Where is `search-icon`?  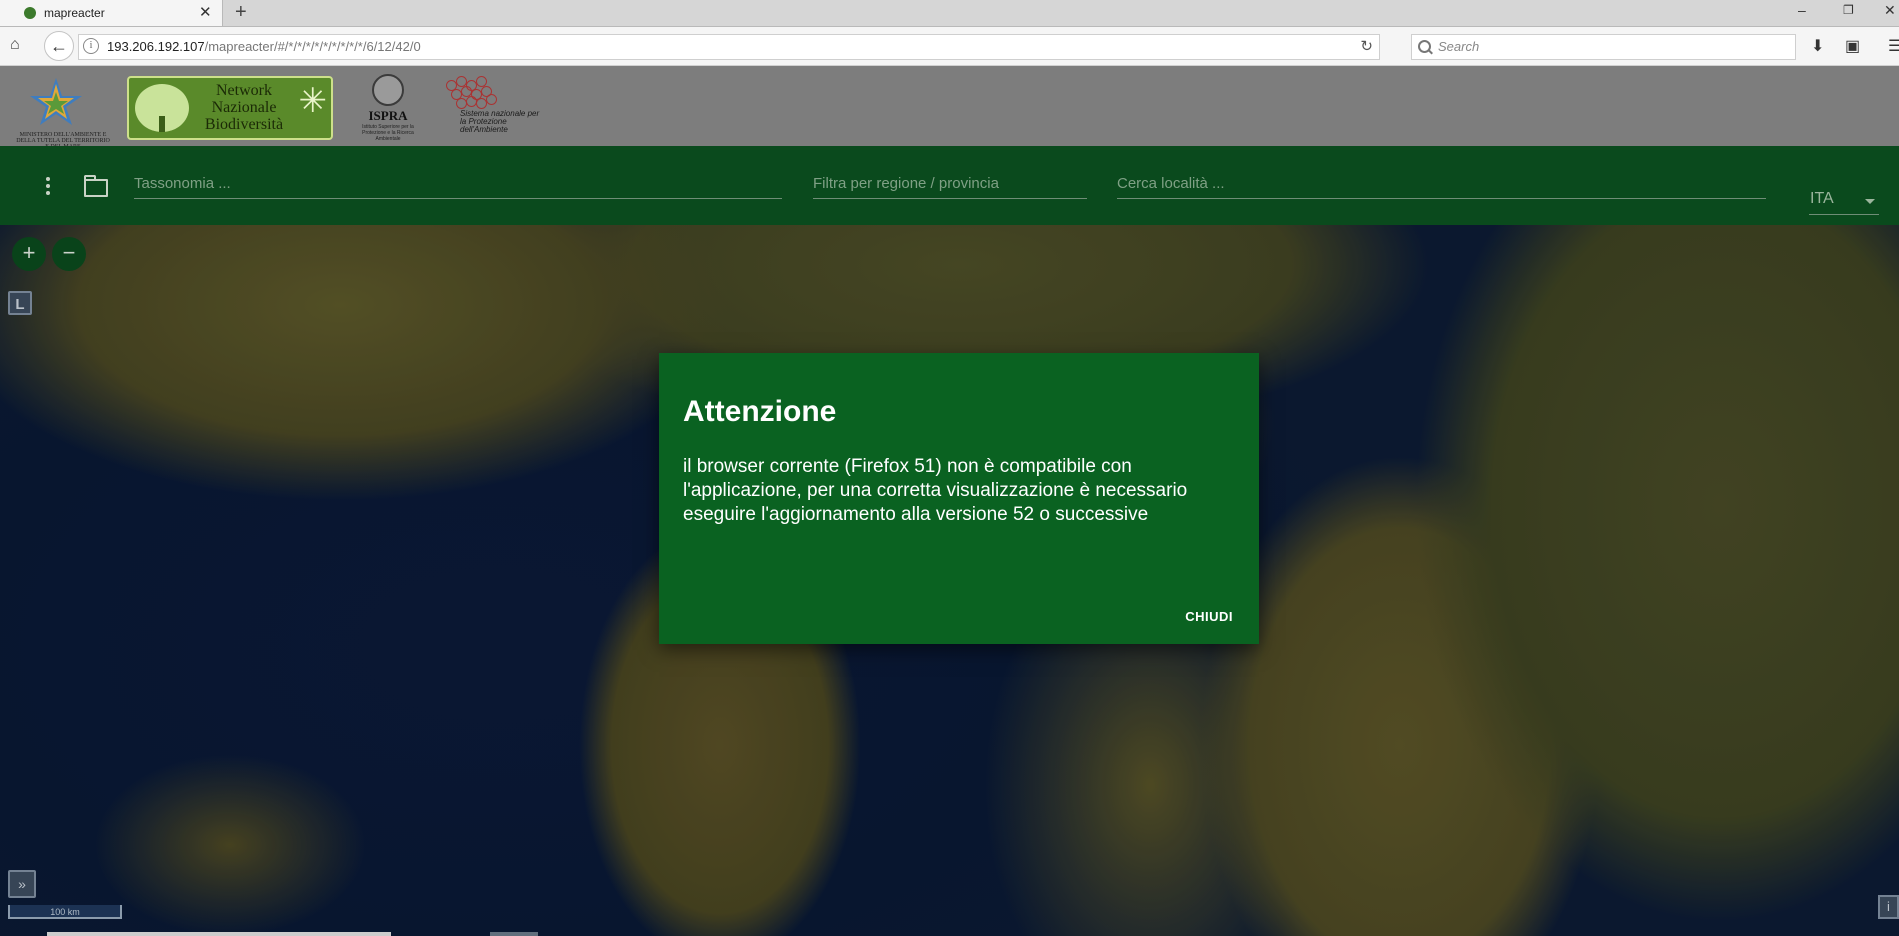 search-icon is located at coordinates (1424, 46).